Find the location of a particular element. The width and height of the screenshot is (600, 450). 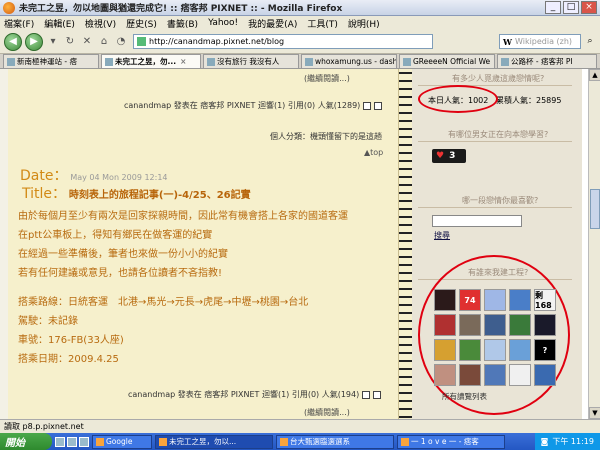

search-button: 搜尋 is located at coordinates (442, 235).